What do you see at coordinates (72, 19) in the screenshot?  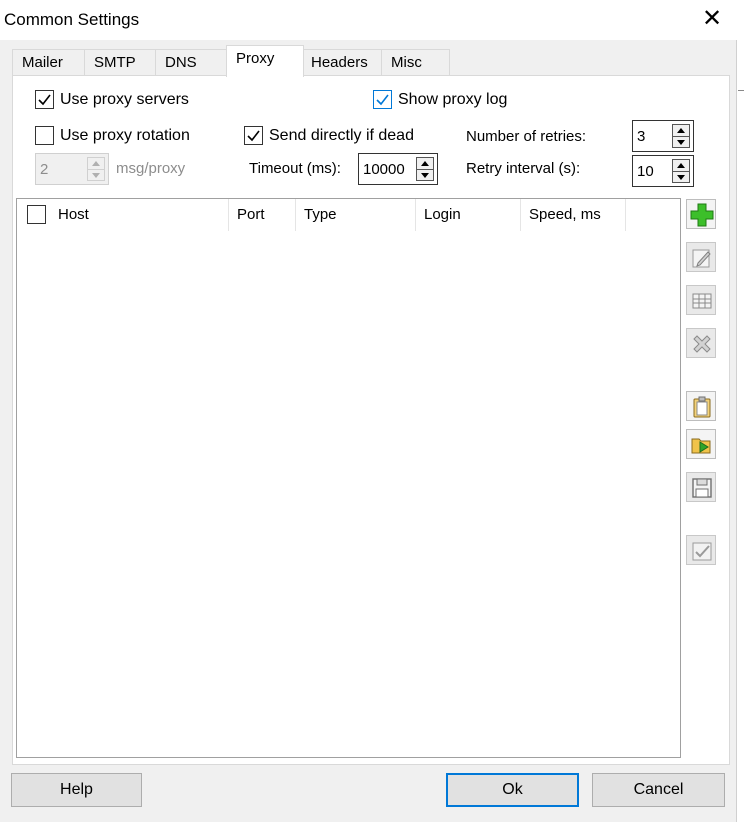 I see `window-title: Common Settings` at bounding box center [72, 19].